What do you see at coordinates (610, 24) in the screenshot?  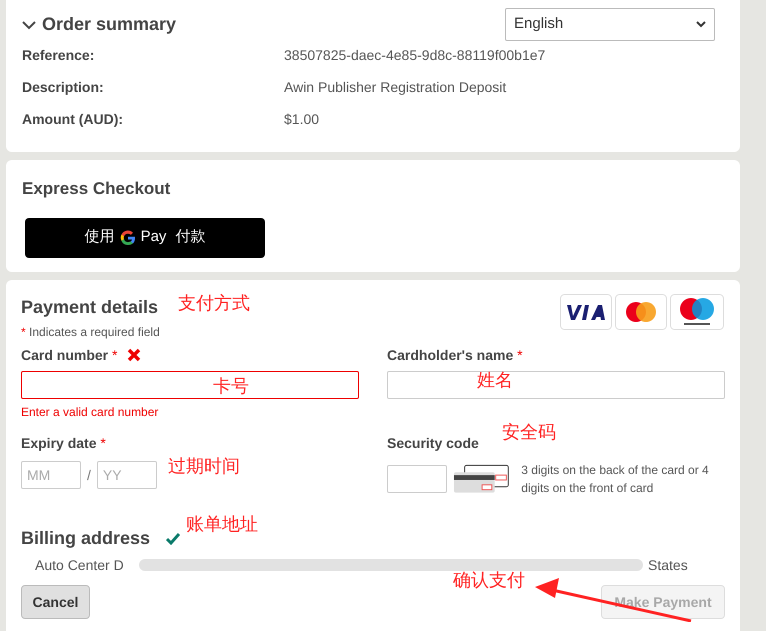 I see `language-dropdown: English` at bounding box center [610, 24].